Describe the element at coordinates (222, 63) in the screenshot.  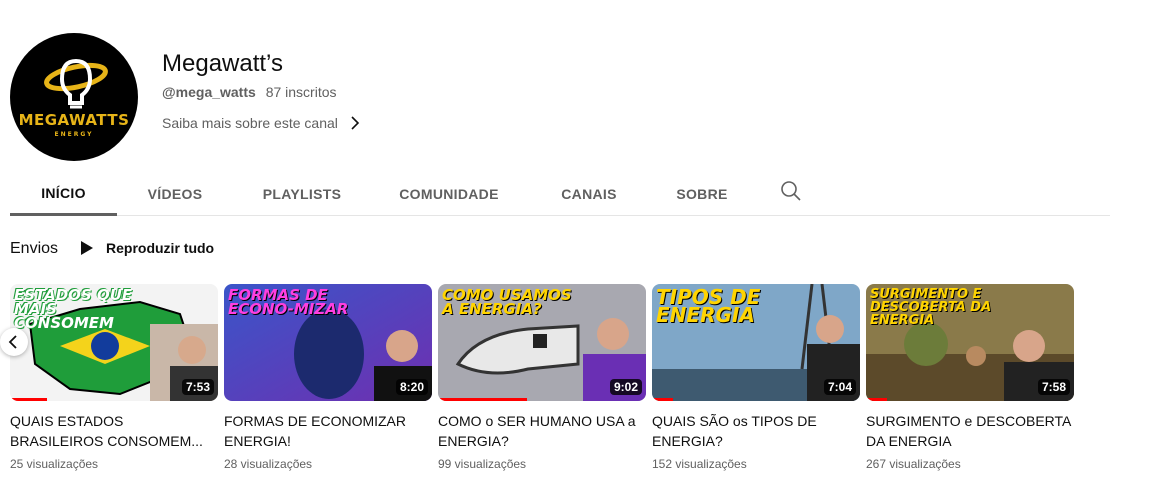
I see `channel-name: Megawatt’s` at that location.